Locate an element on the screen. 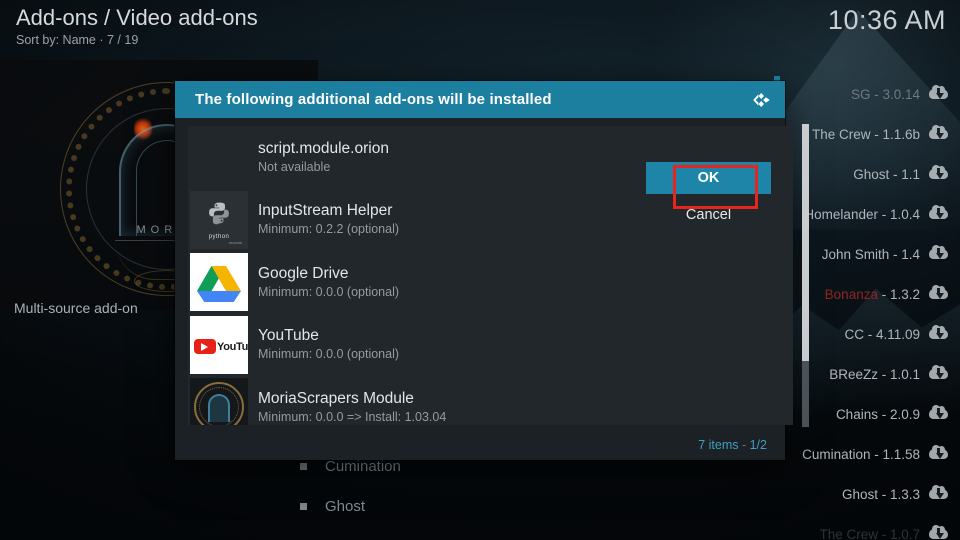 Image resolution: width=960 pixels, height=540 pixels. addon-name: YouTube is located at coordinates (288, 336).